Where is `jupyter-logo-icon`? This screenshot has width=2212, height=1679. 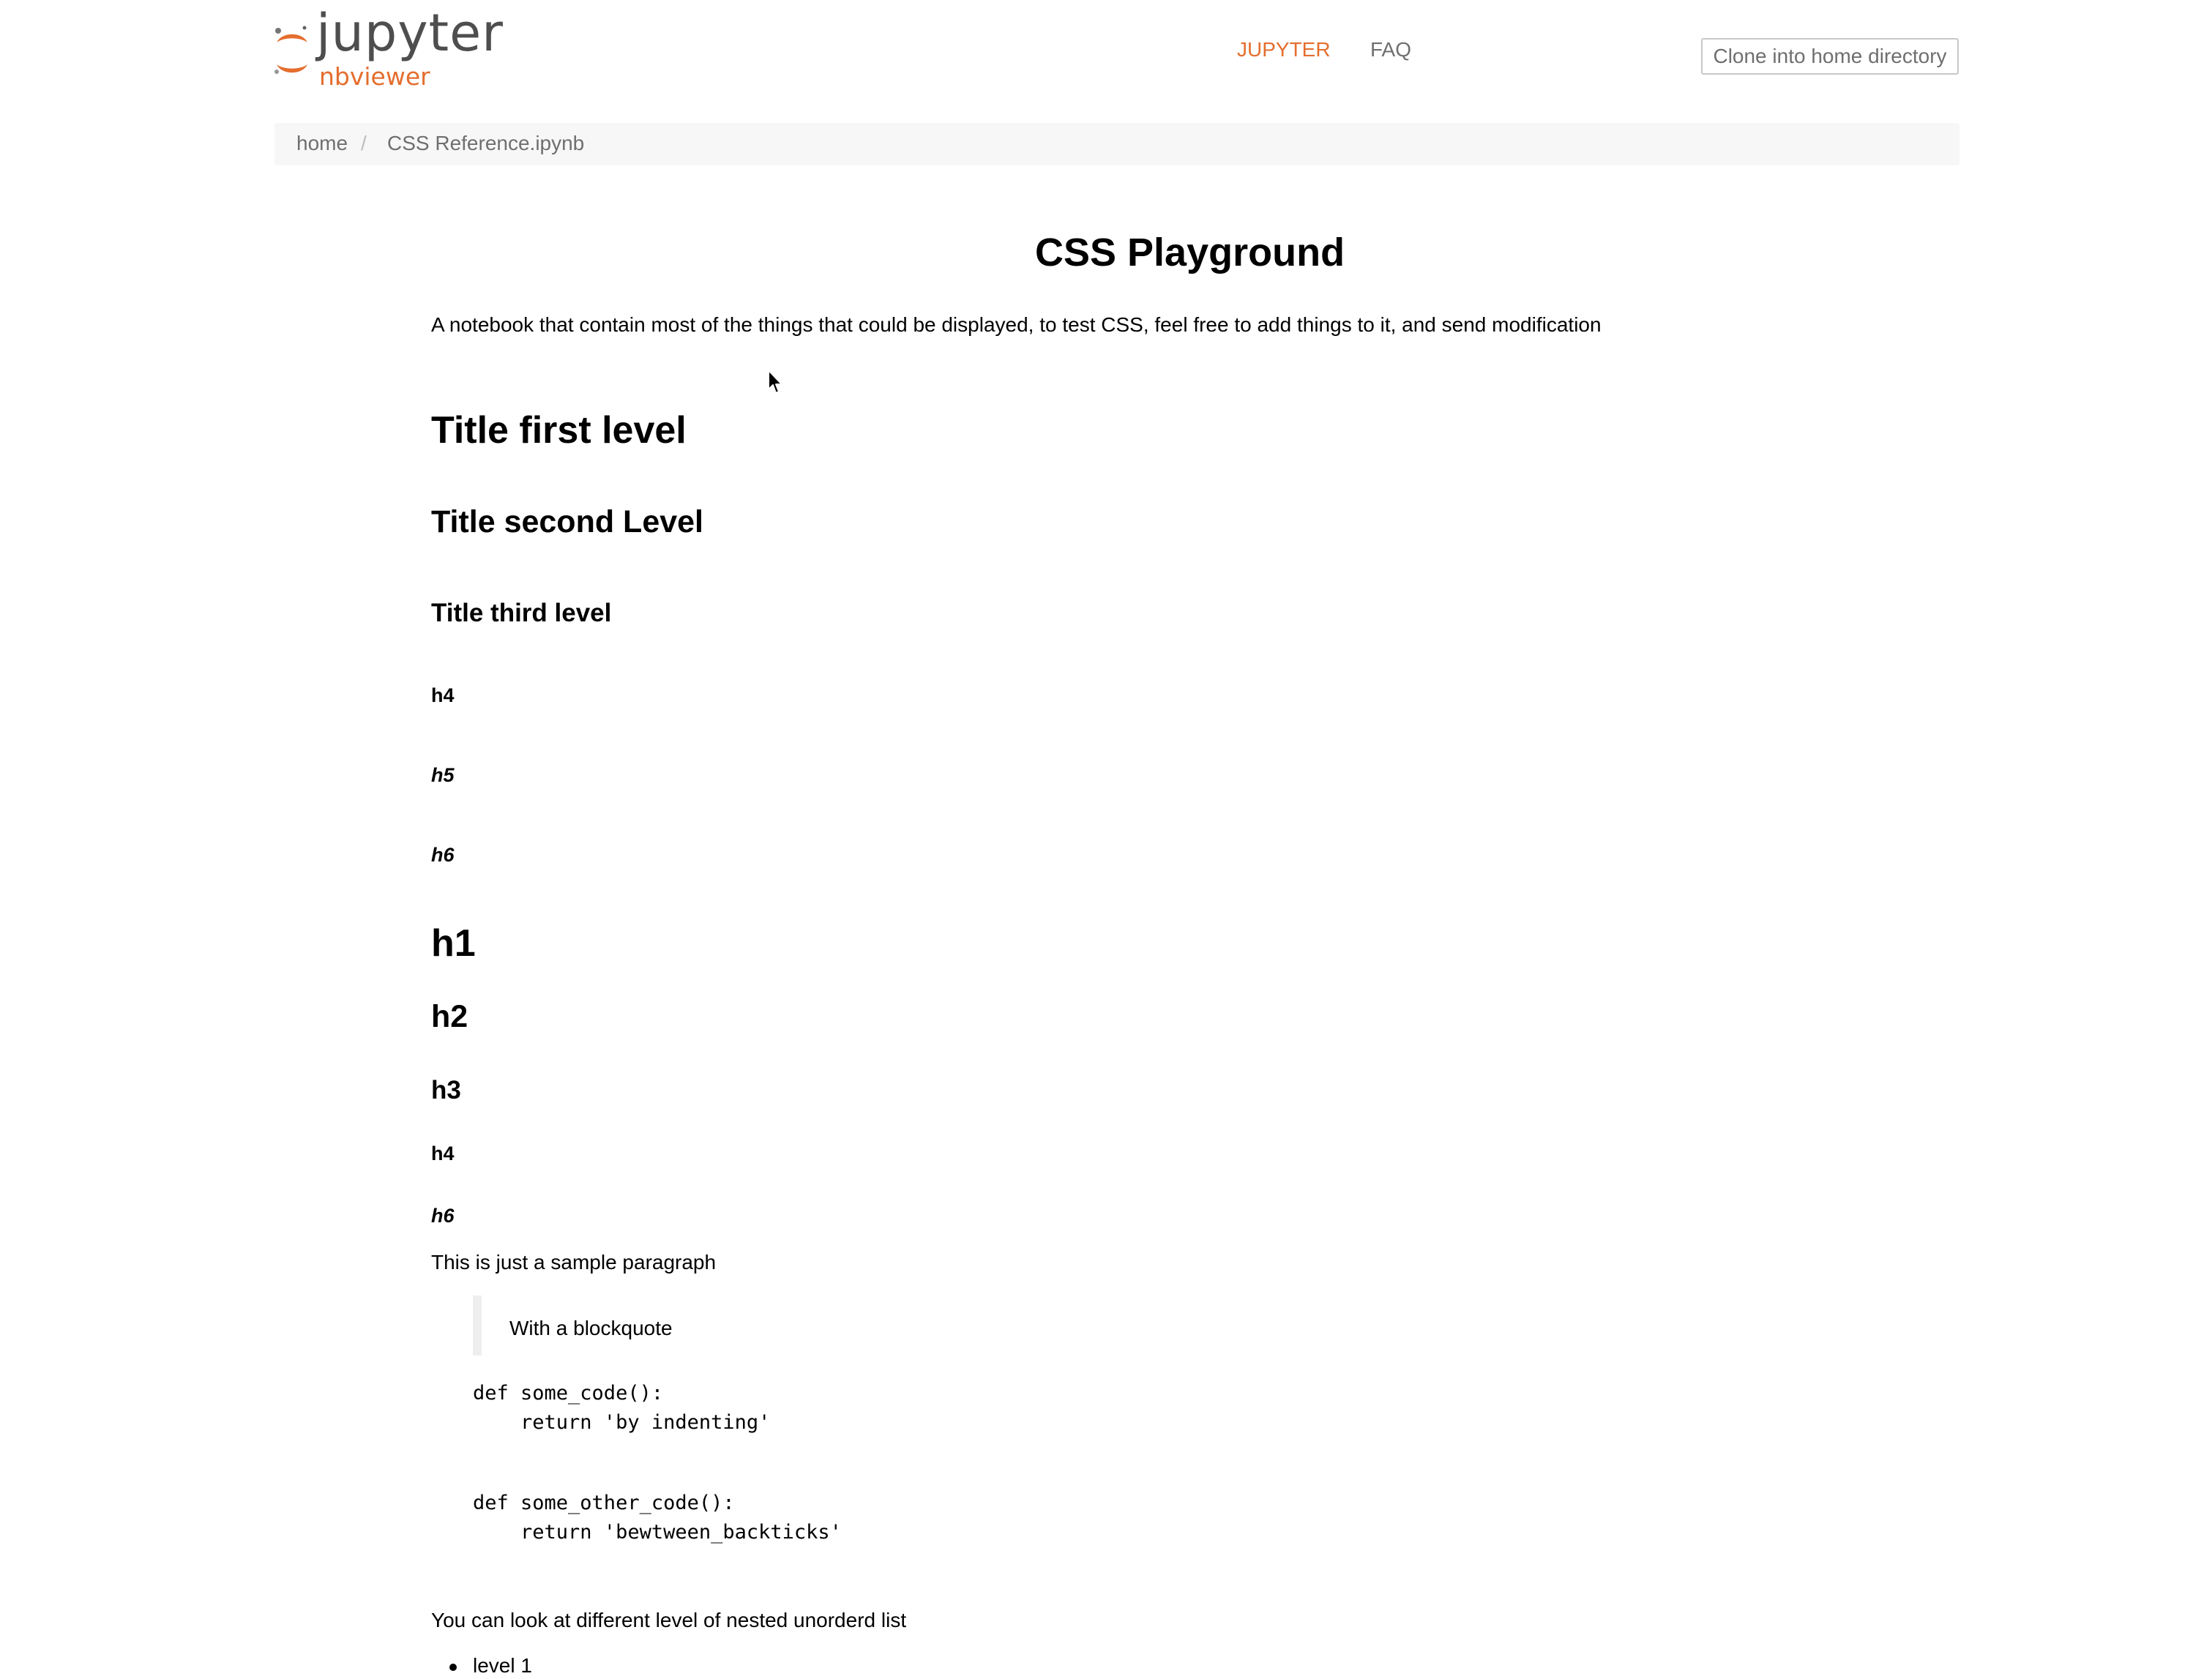 jupyter-logo-icon is located at coordinates (290, 50).